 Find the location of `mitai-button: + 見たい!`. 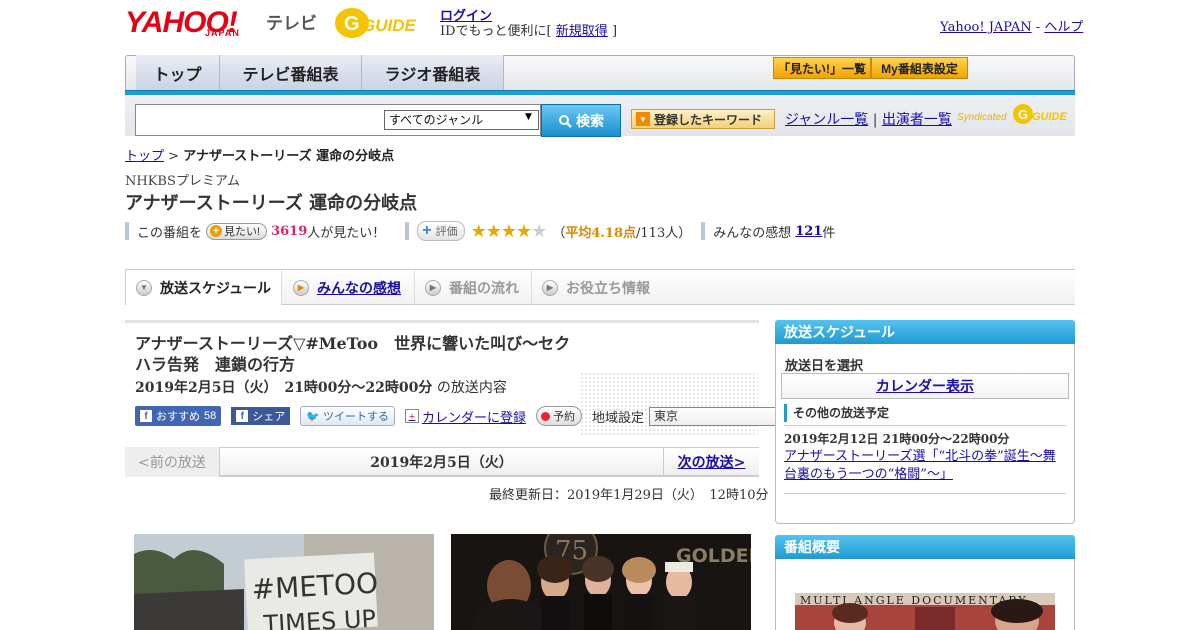

mitai-button: + 見たい! is located at coordinates (237, 231).